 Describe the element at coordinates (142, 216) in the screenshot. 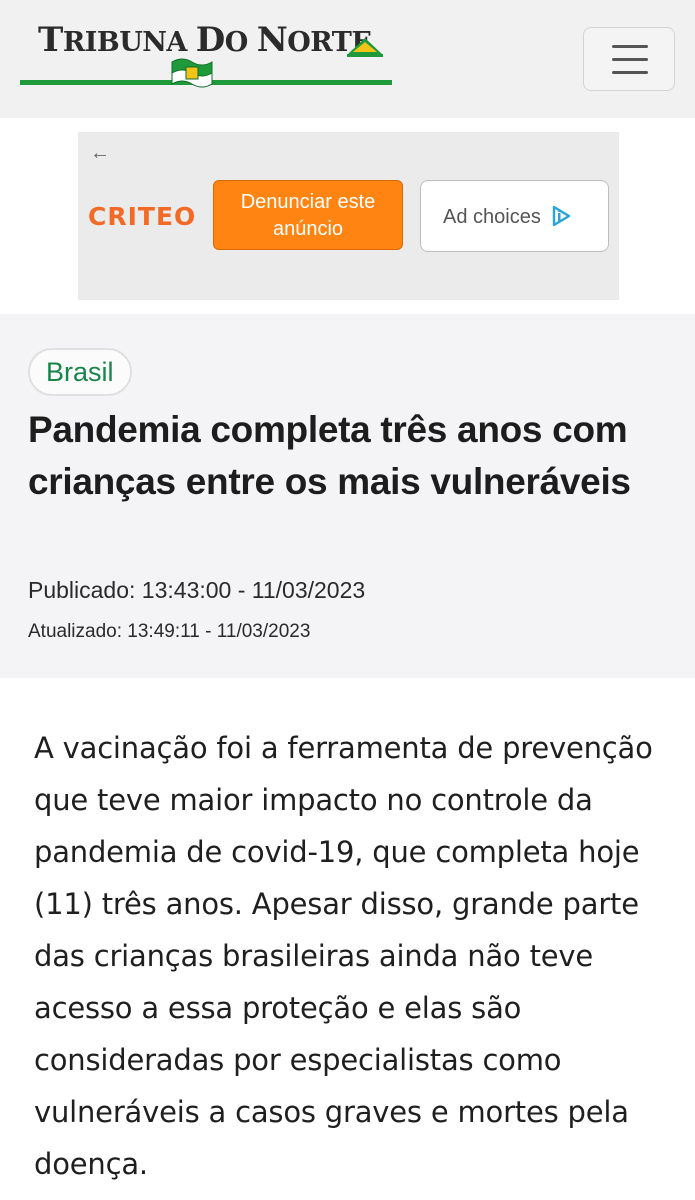

I see `criteo-logo: CRITEO` at that location.